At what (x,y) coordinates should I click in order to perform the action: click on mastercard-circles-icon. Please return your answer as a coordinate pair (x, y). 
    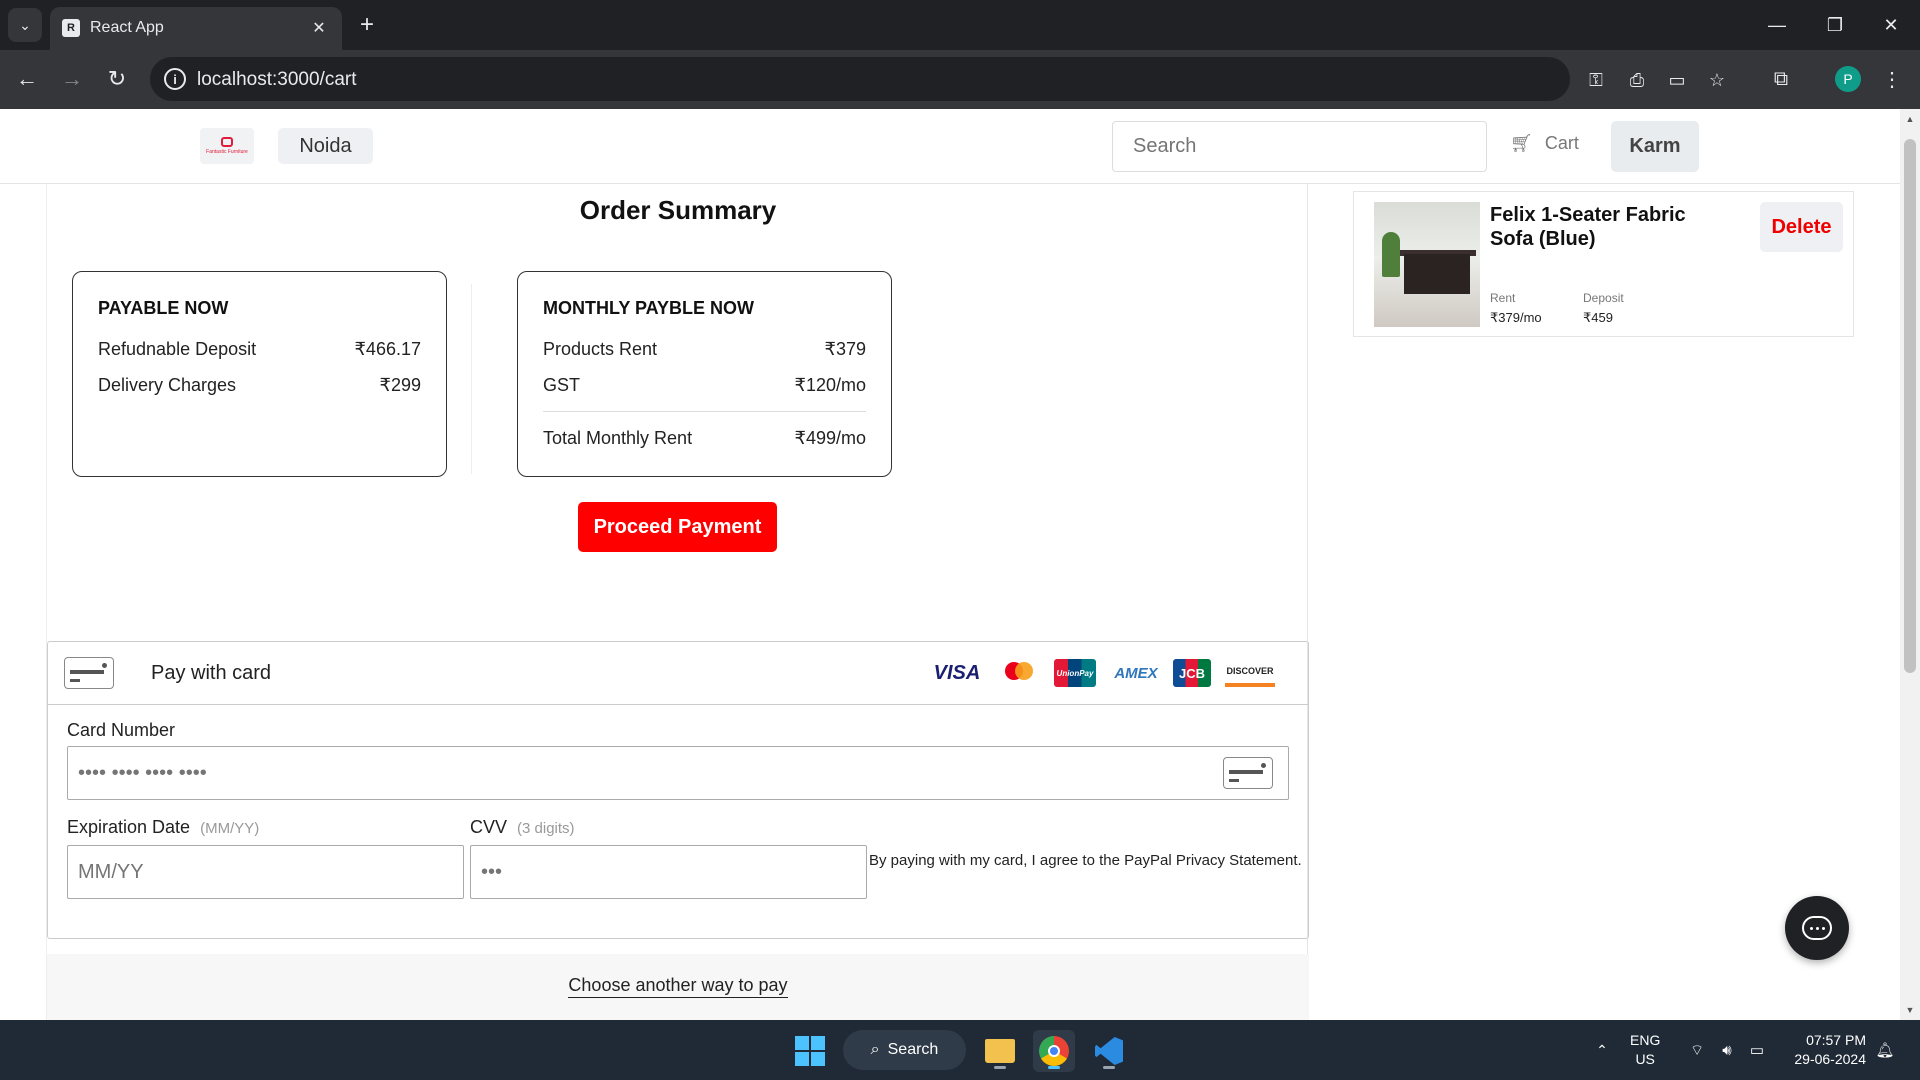
    Looking at the image, I should click on (1019, 671).